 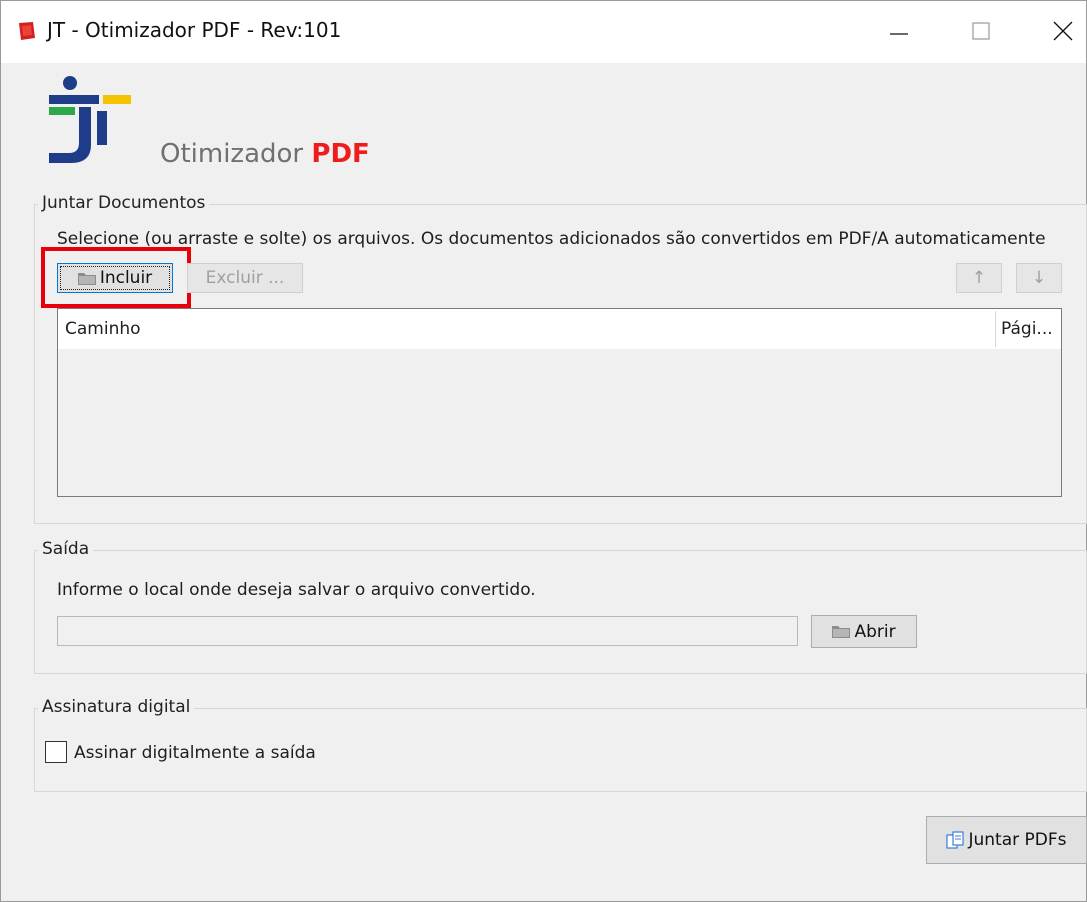 What do you see at coordinates (340, 154) in the screenshot?
I see `product-suffix: PDF` at bounding box center [340, 154].